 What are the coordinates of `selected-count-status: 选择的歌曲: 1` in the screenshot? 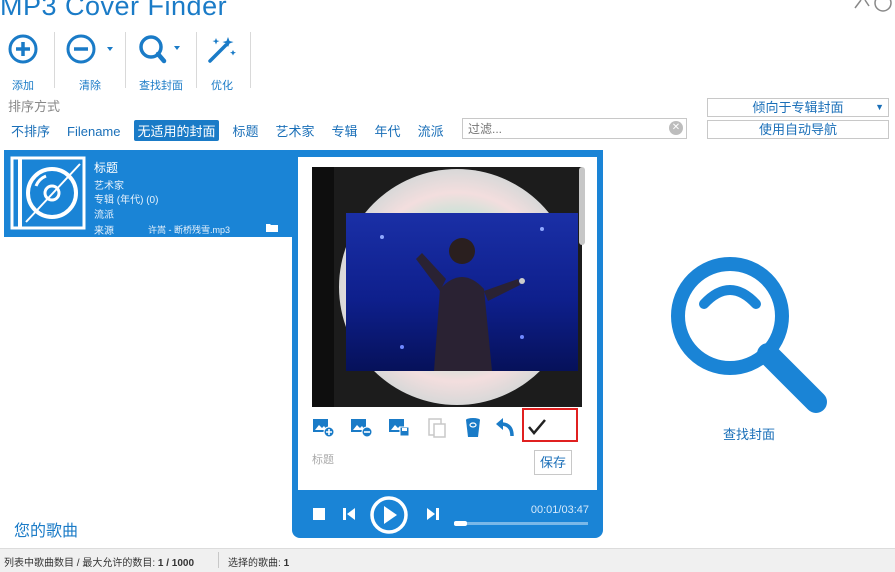 It's located at (258, 561).